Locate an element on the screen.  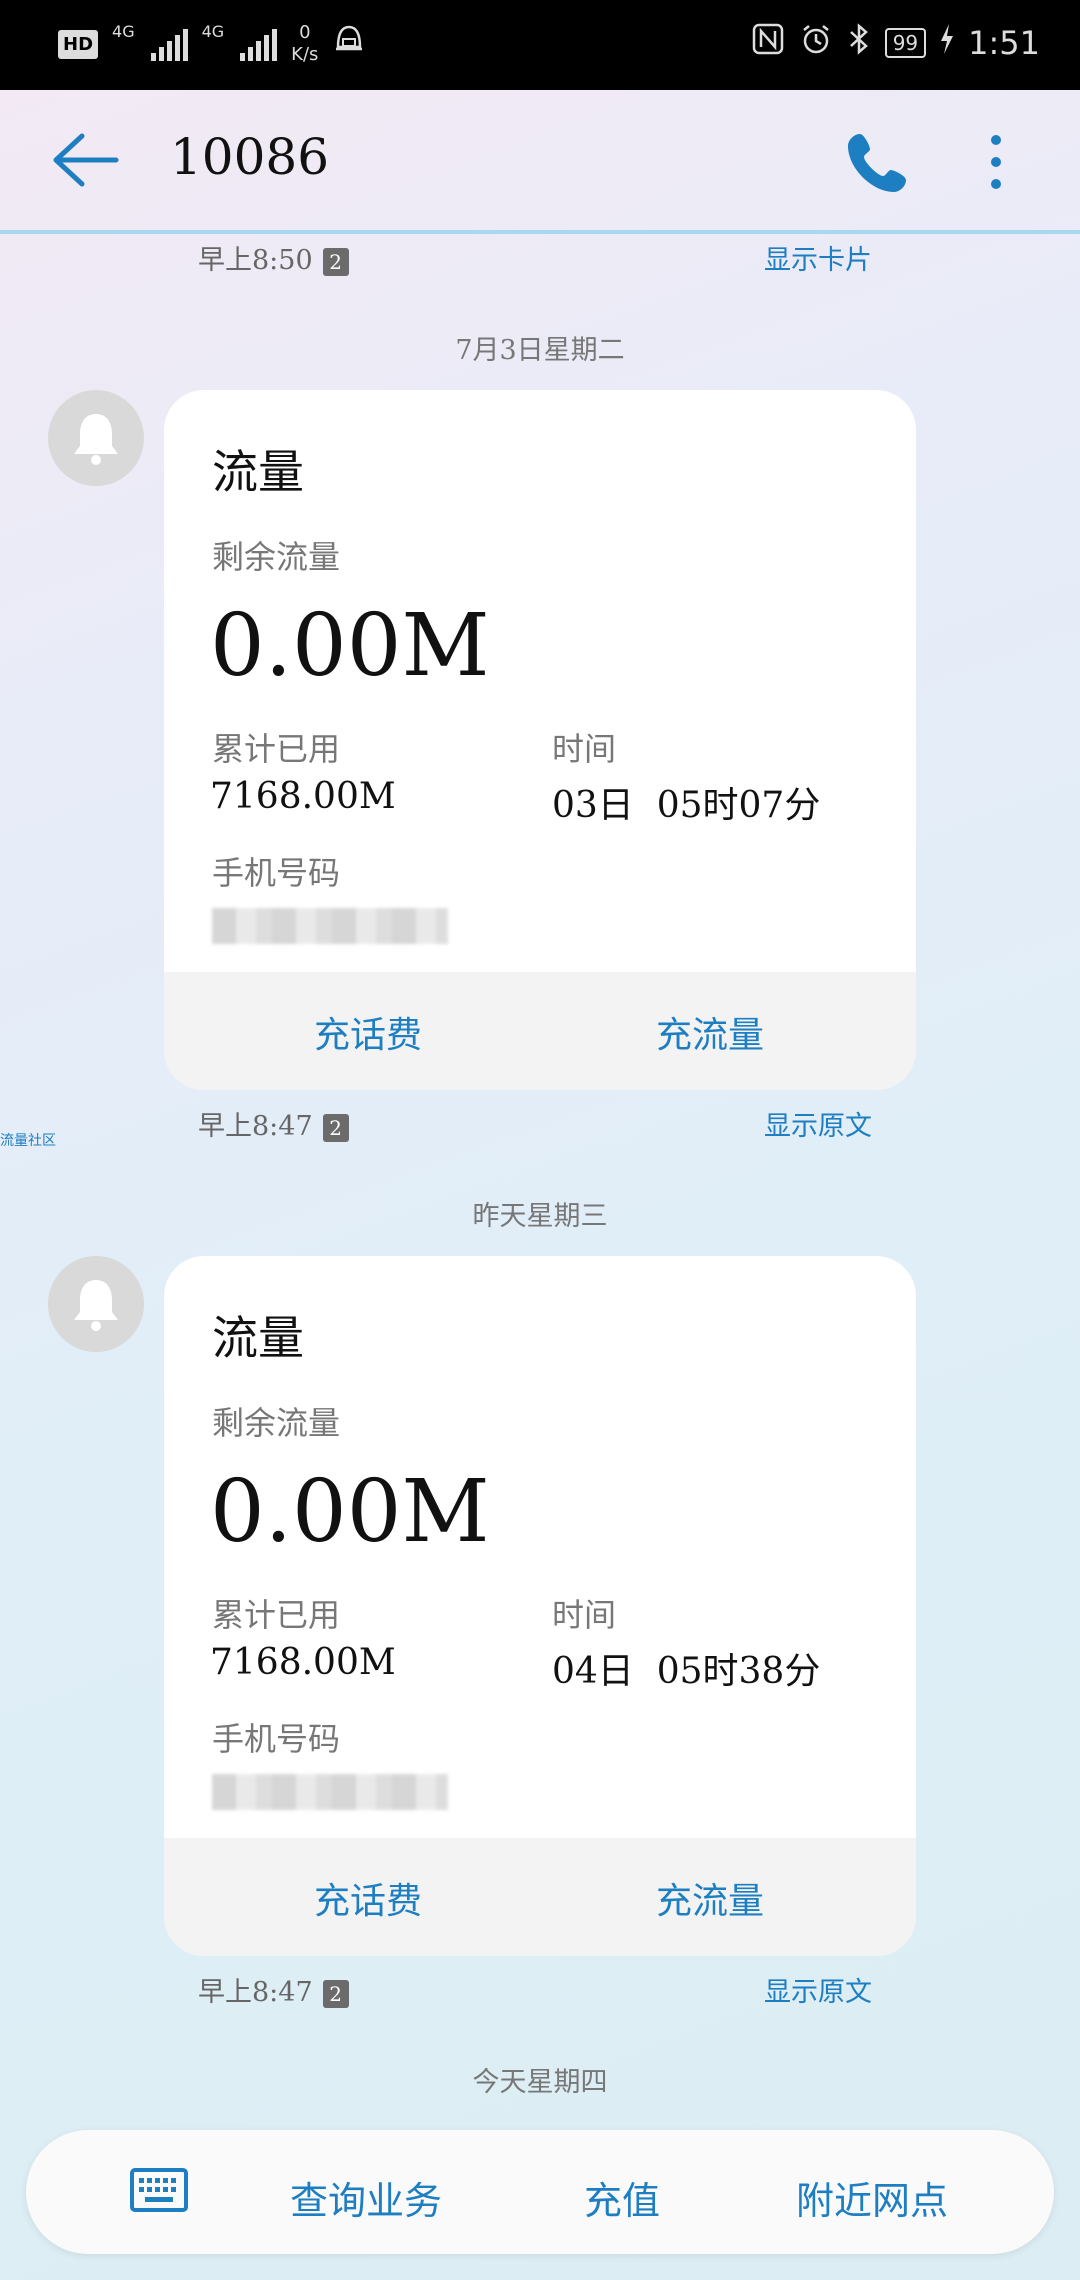
more-options-icon is located at coordinates (996, 162).